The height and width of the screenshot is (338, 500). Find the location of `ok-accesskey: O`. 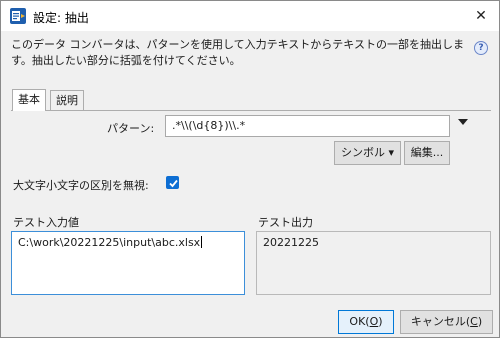

ok-accesskey: O is located at coordinates (374, 321).